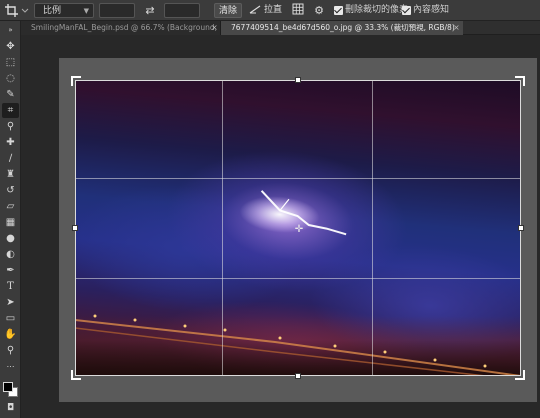 This screenshot has width=540, height=418. I want to click on more-tools-icon: ⋯, so click(10, 366).